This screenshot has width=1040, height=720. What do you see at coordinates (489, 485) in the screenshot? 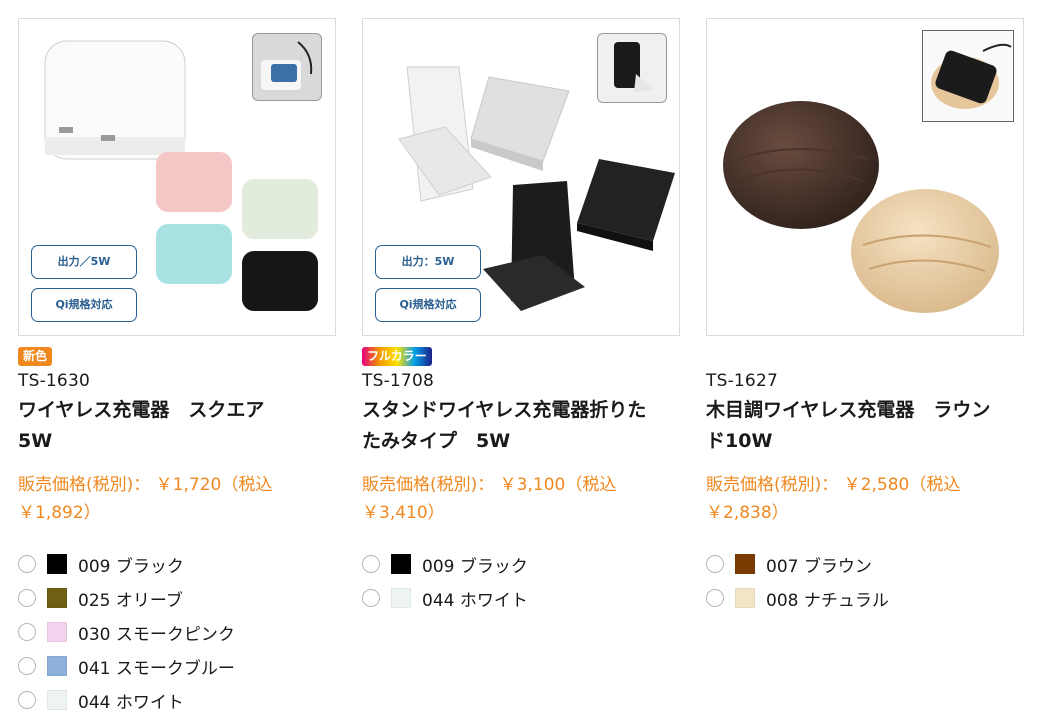
I see `price-line1: 販売価格(税別)： ￥3,100（税込` at bounding box center [489, 485].